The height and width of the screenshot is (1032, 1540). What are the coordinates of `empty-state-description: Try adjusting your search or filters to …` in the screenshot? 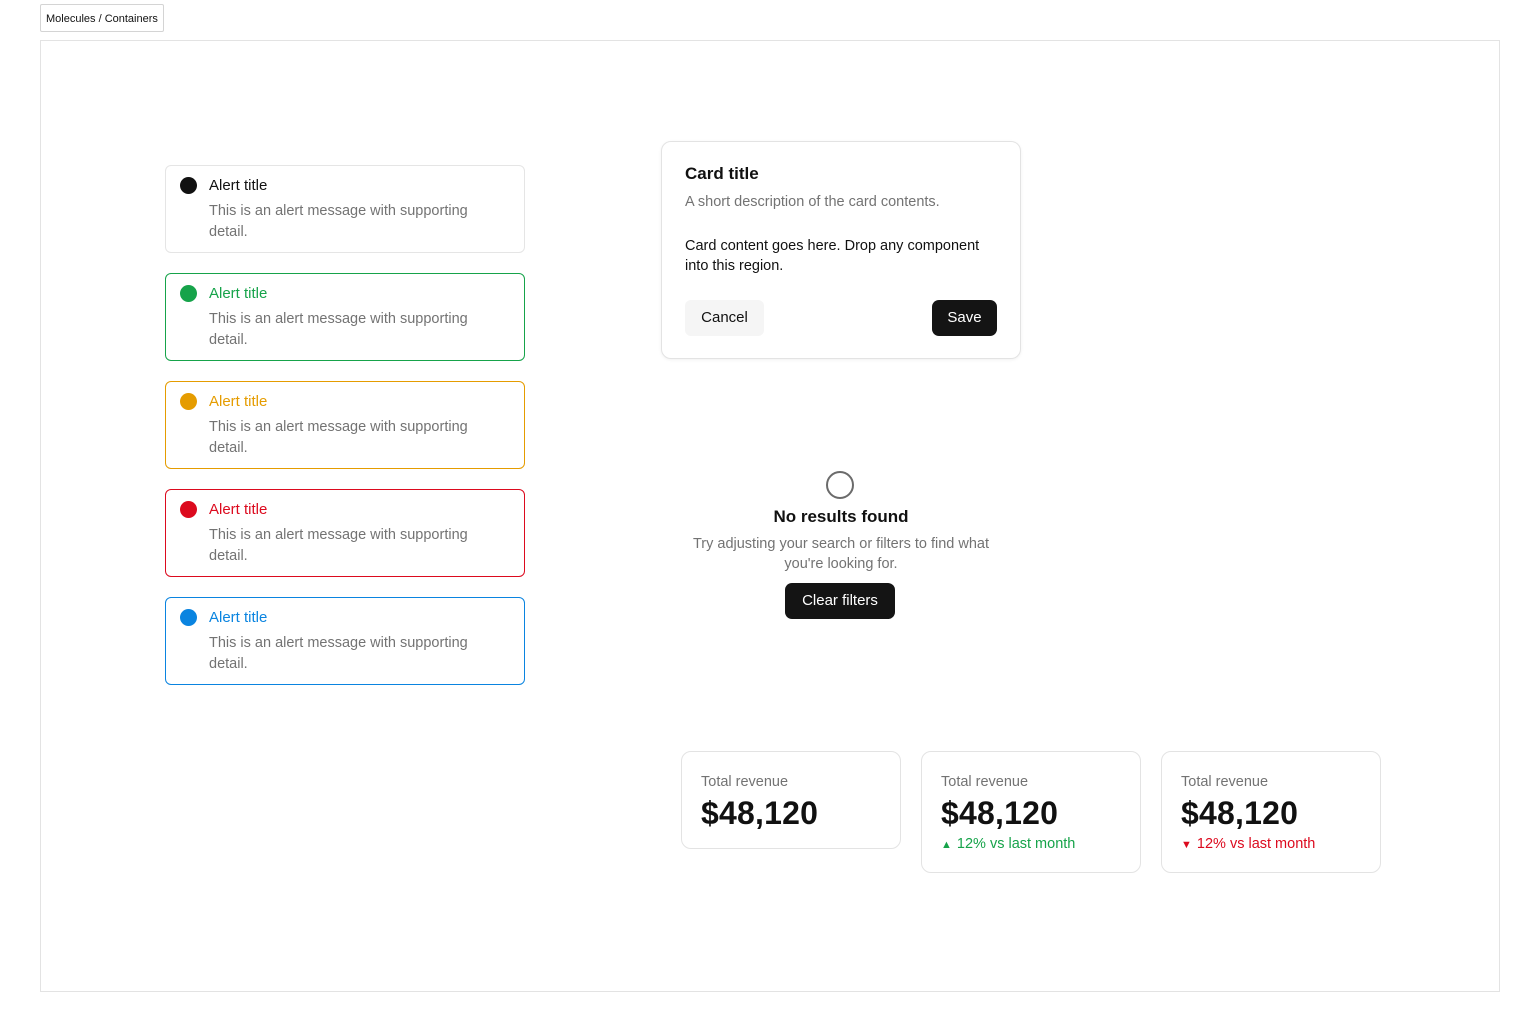 It's located at (841, 554).